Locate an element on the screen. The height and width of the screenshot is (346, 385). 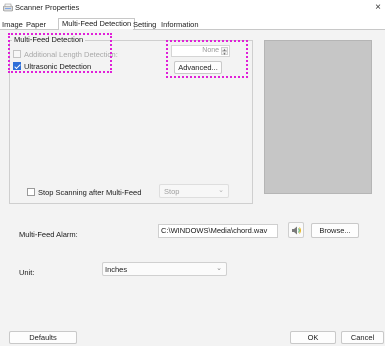
stop-scanning-label: Stop Scanning after Multi-Feed is located at coordinates (90, 192).